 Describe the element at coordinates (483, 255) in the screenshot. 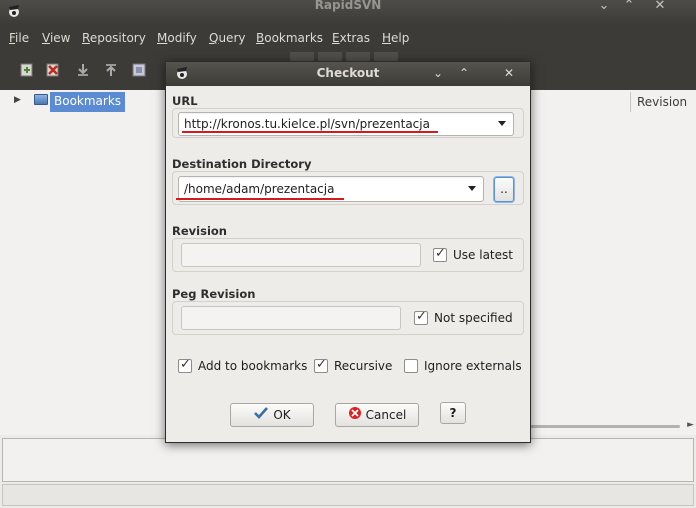

I see `use-latest-label: Use latest` at that location.